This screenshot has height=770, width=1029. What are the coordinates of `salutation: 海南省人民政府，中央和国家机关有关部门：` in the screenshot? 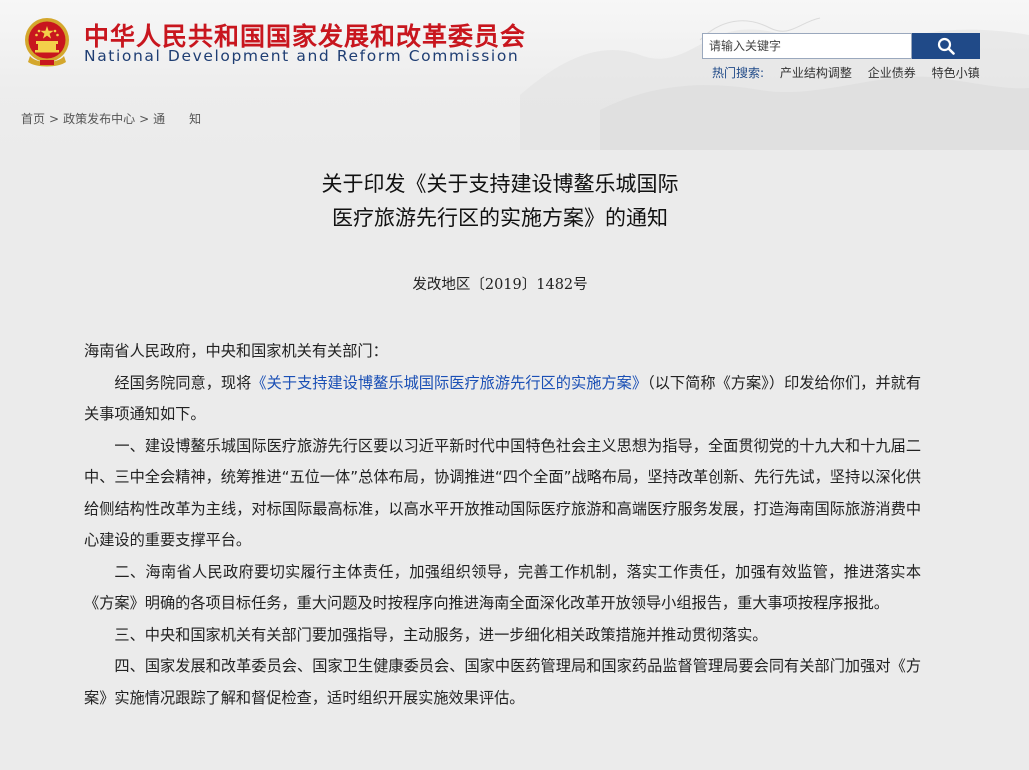 It's located at (236, 351).